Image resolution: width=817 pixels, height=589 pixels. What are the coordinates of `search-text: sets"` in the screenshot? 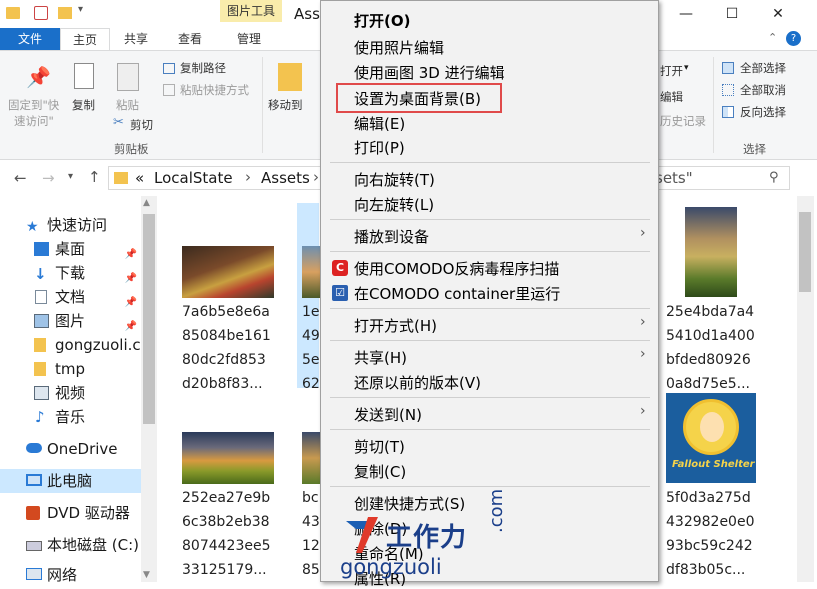 It's located at (674, 178).